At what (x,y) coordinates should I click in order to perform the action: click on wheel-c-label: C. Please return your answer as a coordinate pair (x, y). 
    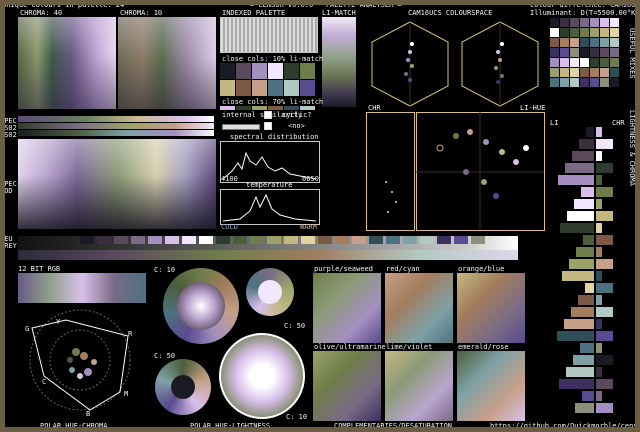
    Looking at the image, I should click on (44, 382).